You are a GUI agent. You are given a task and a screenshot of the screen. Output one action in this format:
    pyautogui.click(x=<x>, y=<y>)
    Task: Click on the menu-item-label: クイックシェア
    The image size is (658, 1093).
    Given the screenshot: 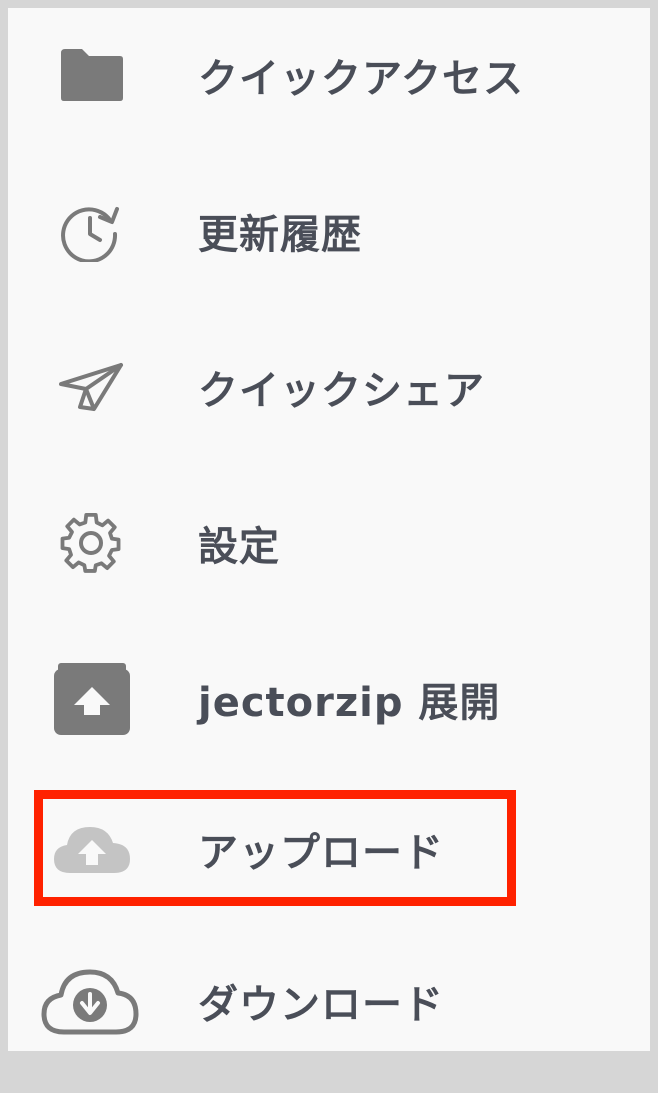 What is the action you would take?
    pyautogui.click(x=341, y=391)
    